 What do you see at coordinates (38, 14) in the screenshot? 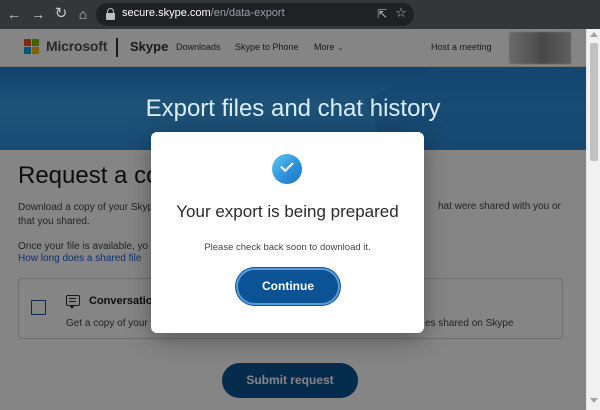
I see `forward-arrow-icon: →` at bounding box center [38, 14].